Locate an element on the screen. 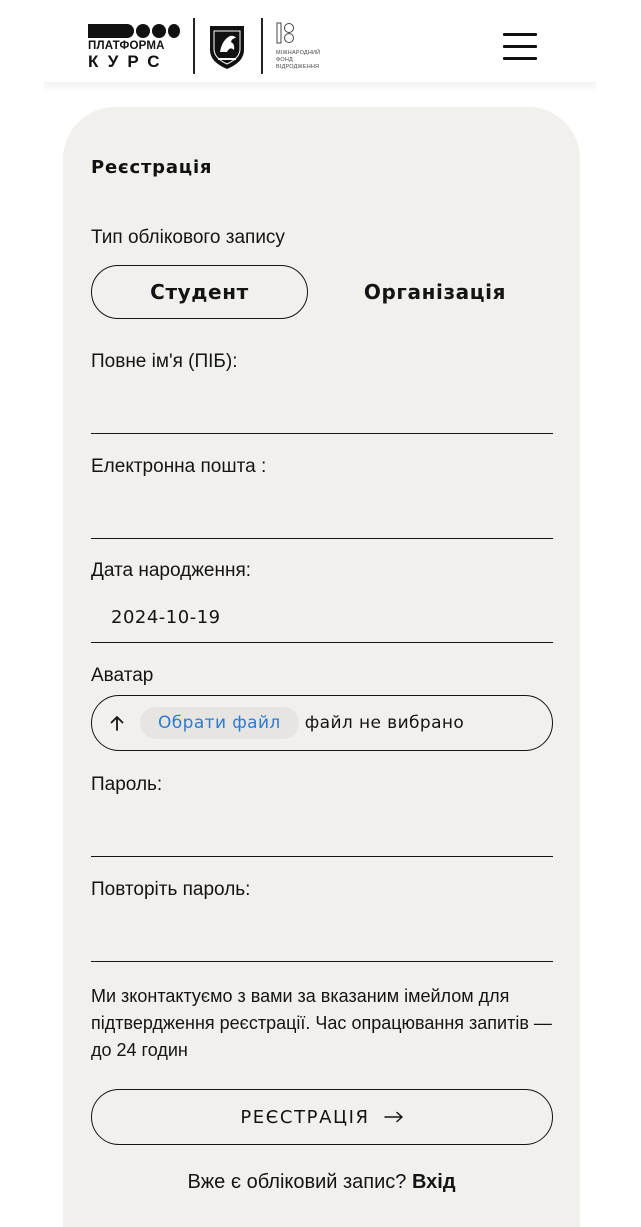  choose-file-button: Обрати файл is located at coordinates (219, 723).